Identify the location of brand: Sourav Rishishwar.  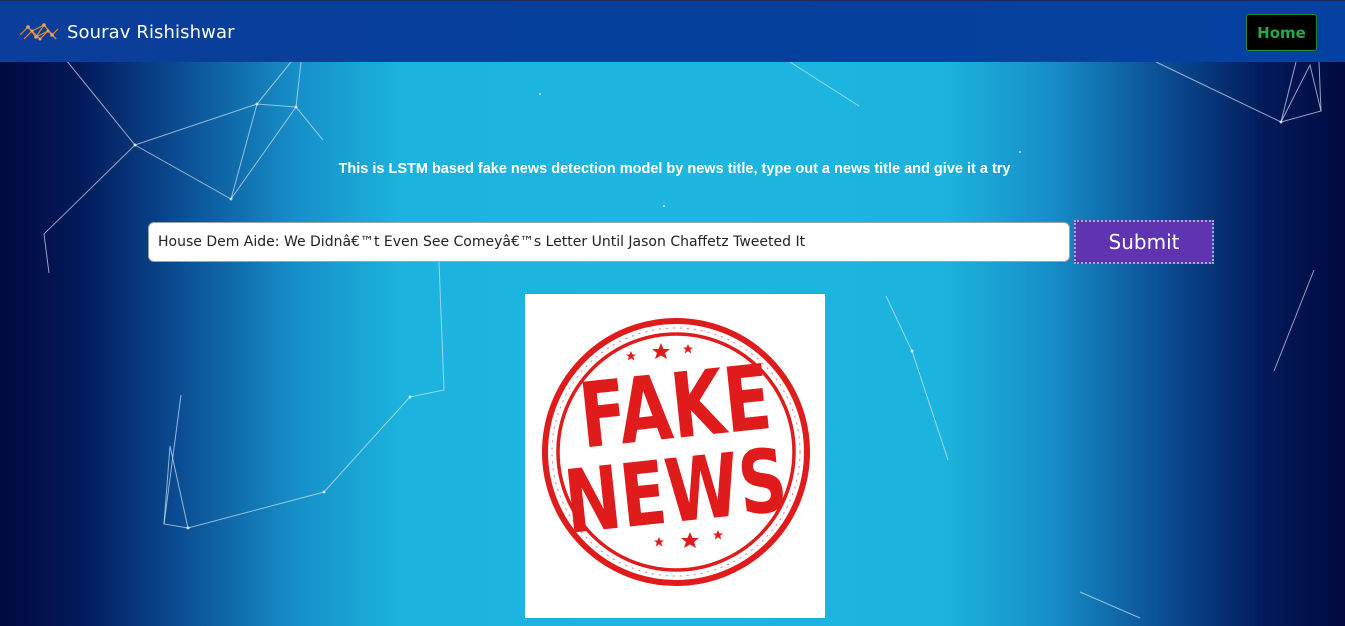
(126, 32).